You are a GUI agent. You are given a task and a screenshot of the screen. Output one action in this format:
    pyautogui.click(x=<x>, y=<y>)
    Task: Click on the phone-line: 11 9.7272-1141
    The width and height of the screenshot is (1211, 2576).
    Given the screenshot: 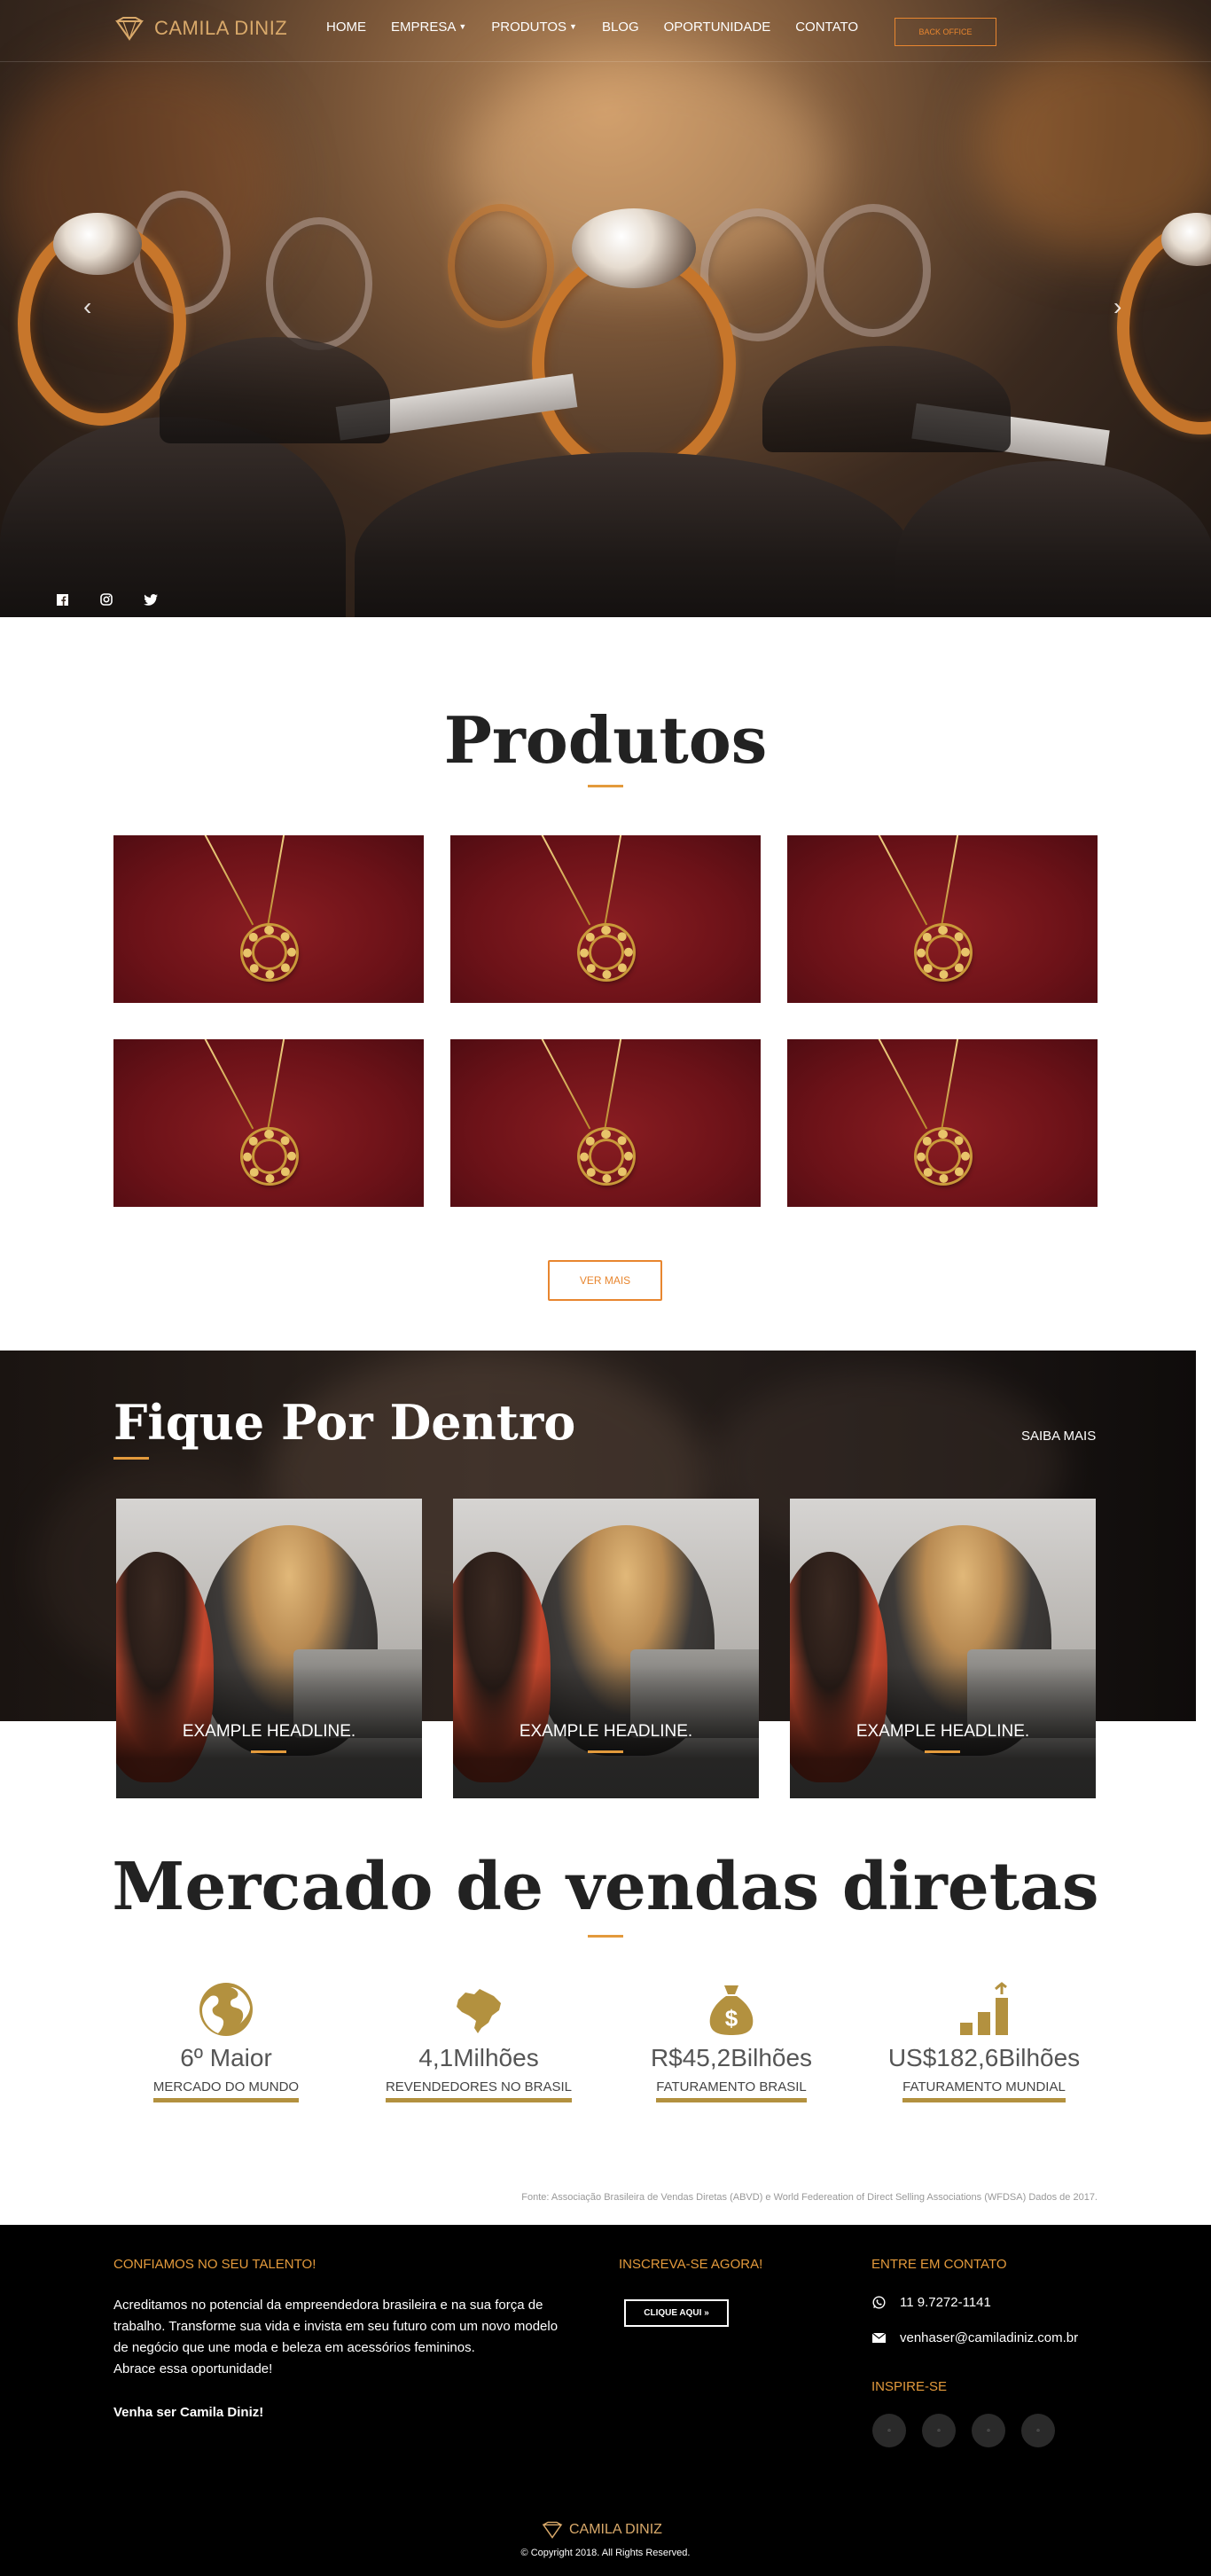 What is the action you would take?
    pyautogui.click(x=931, y=2302)
    